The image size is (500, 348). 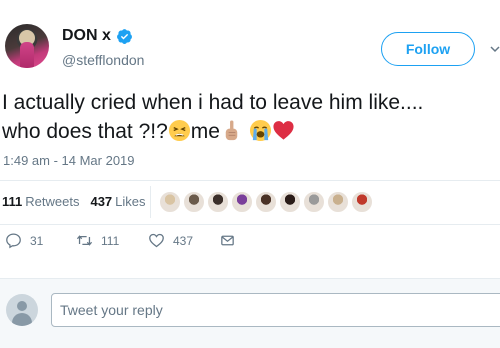 What do you see at coordinates (27, 46) in the screenshot?
I see `profile-avatar` at bounding box center [27, 46].